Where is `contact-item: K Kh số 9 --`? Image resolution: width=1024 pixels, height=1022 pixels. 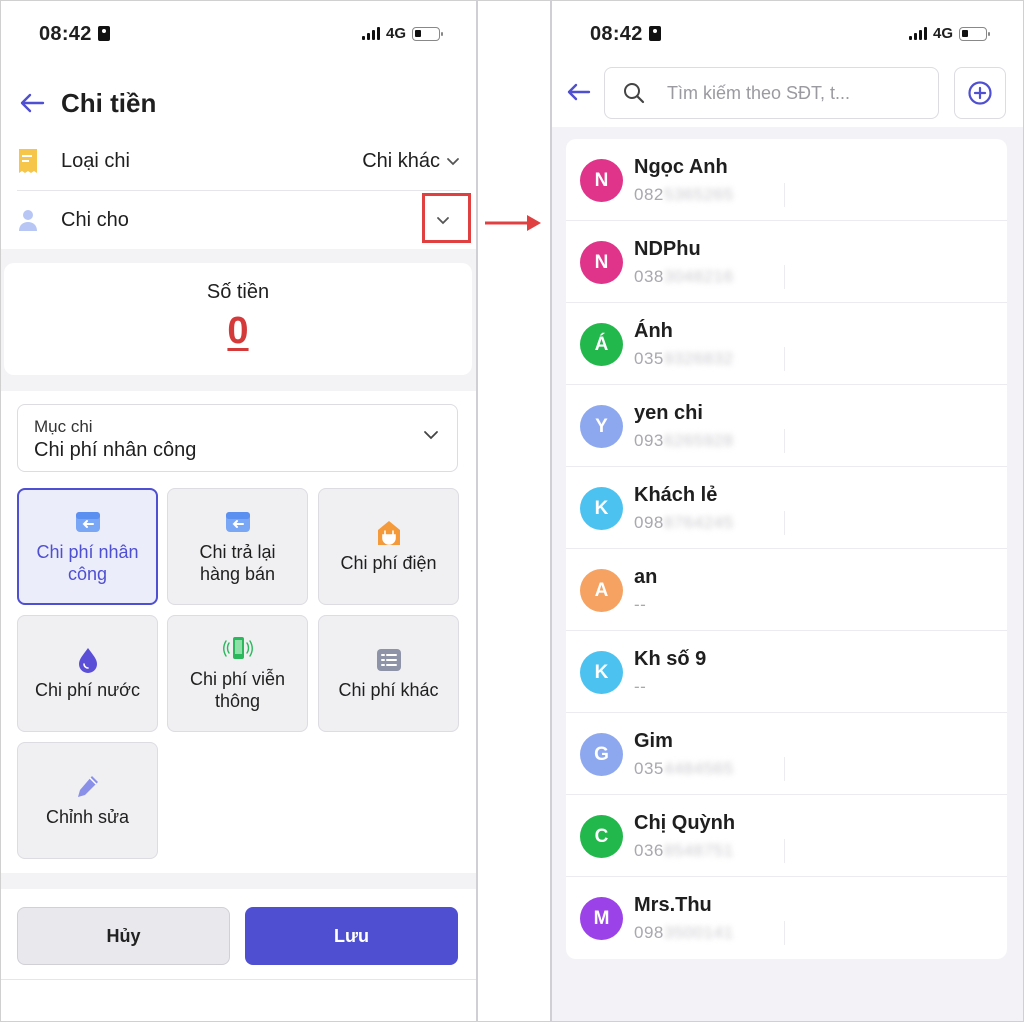
contact-item: K Kh số 9 -- is located at coordinates (786, 672).